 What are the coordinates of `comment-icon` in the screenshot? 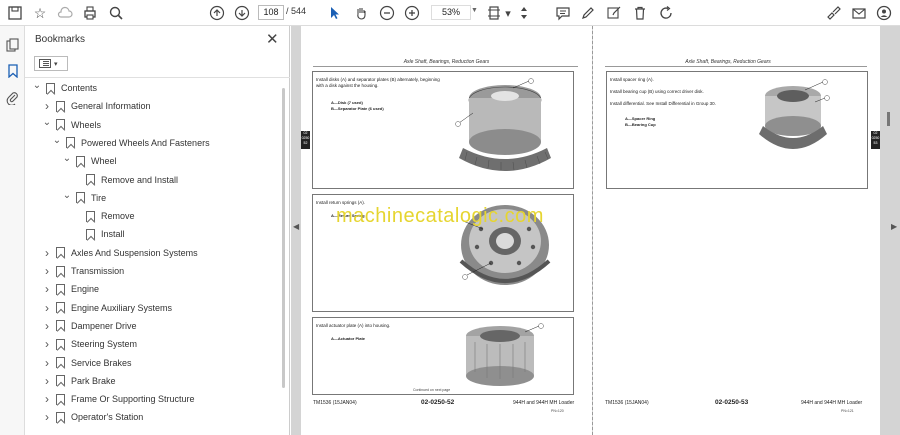 It's located at (563, 13).